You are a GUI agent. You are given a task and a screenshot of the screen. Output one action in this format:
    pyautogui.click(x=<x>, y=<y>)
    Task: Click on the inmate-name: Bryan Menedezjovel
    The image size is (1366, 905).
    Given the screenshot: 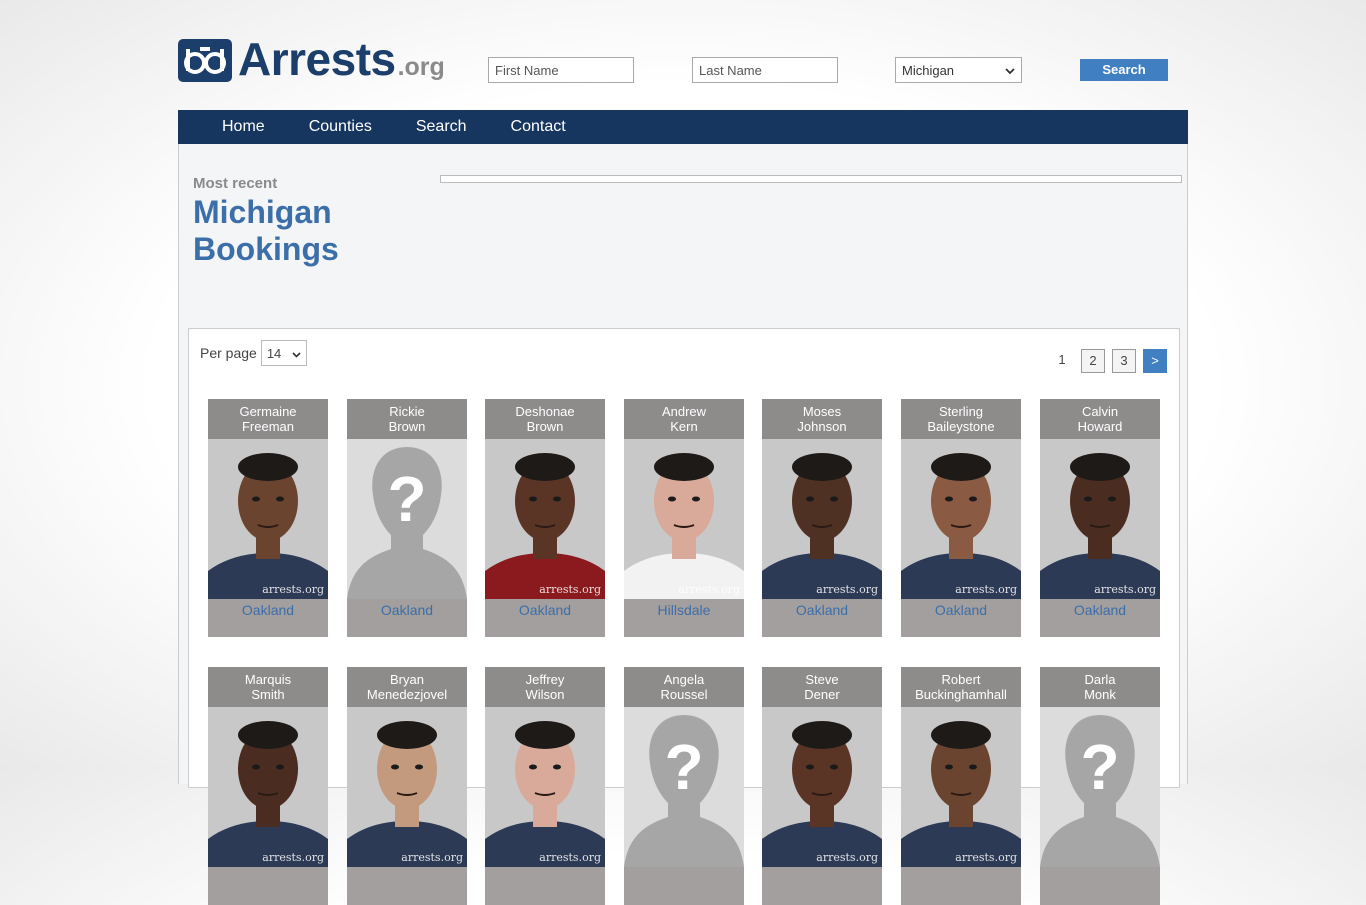 What is the action you would take?
    pyautogui.click(x=407, y=687)
    